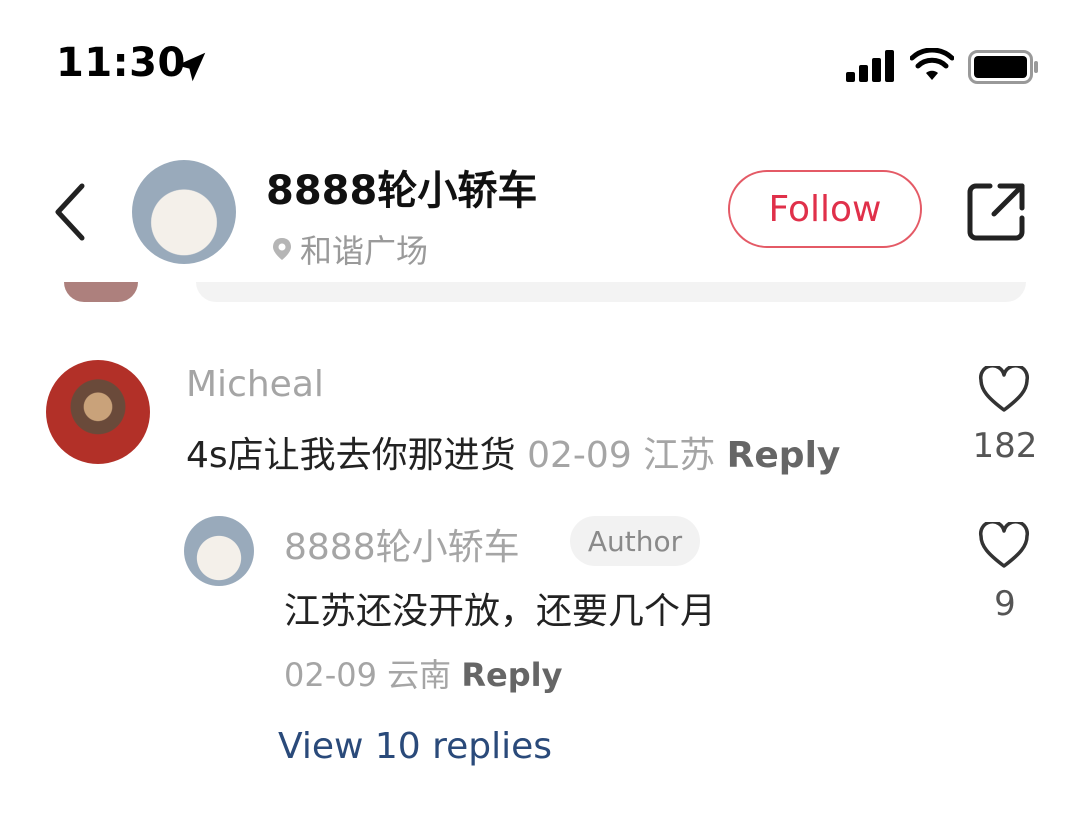  What do you see at coordinates (401, 187) in the screenshot?
I see `profile-title: 8888轮小轿车` at bounding box center [401, 187].